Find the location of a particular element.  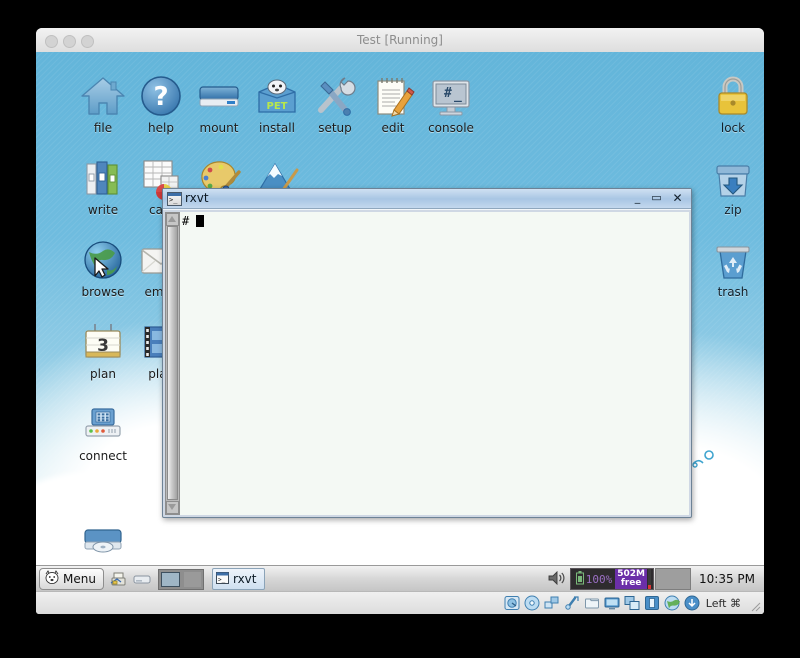

network-icon is located at coordinates (552, 603).